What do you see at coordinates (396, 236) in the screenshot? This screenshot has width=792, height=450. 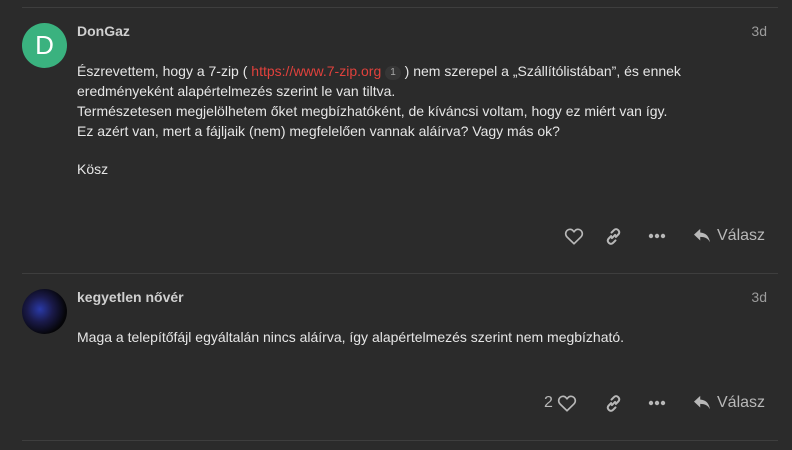 I see `post-actions: Válasz` at bounding box center [396, 236].